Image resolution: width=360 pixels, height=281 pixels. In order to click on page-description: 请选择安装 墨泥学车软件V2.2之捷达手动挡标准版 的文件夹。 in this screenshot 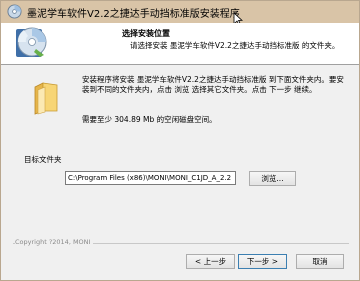, I will do `click(235, 45)`.